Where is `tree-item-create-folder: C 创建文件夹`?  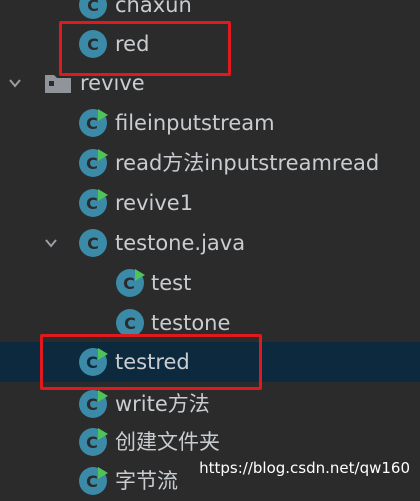 tree-item-create-folder: C 创建文件夹 is located at coordinates (210, 442).